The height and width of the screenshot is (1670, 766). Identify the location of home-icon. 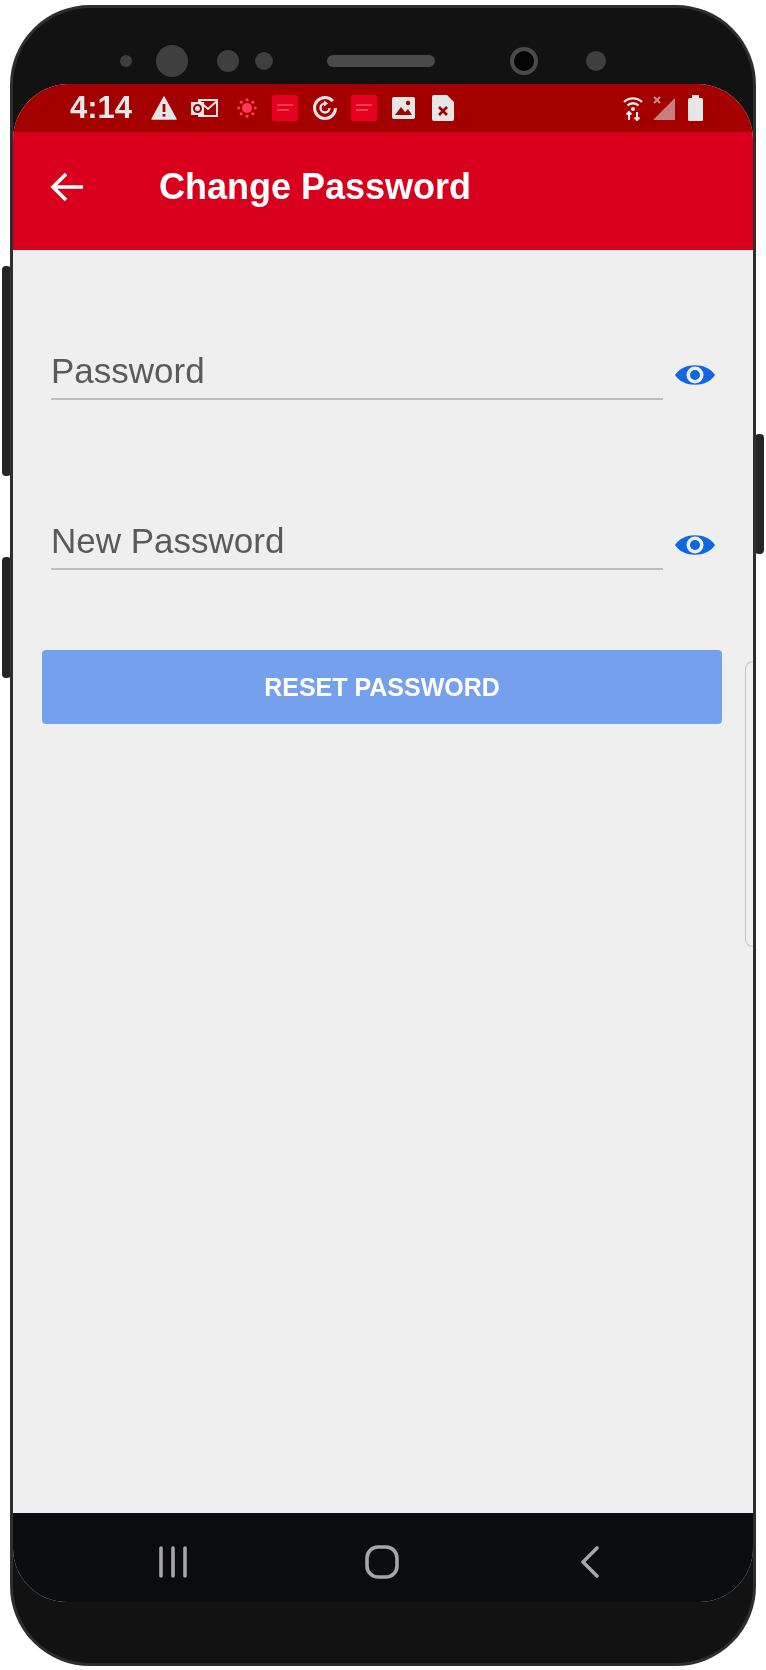
(382, 1562).